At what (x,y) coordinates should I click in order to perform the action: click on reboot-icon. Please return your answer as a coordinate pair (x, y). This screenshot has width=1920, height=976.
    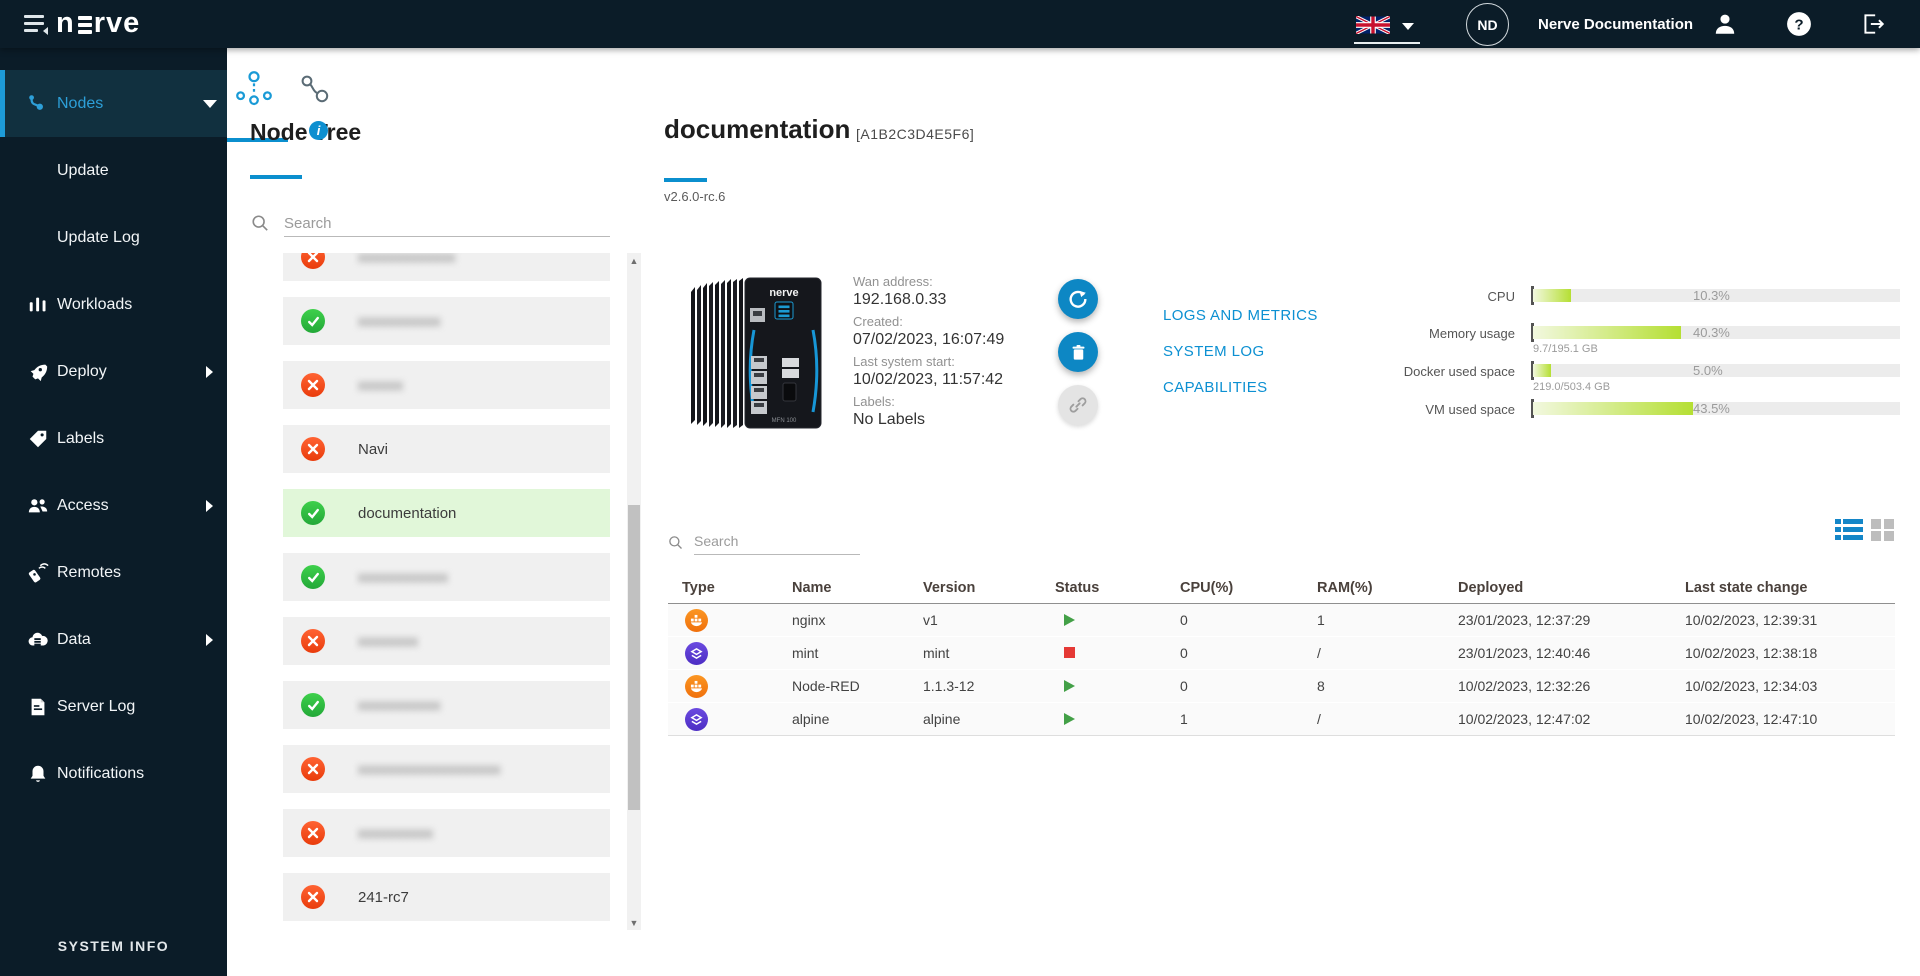
    Looking at the image, I should click on (1078, 299).